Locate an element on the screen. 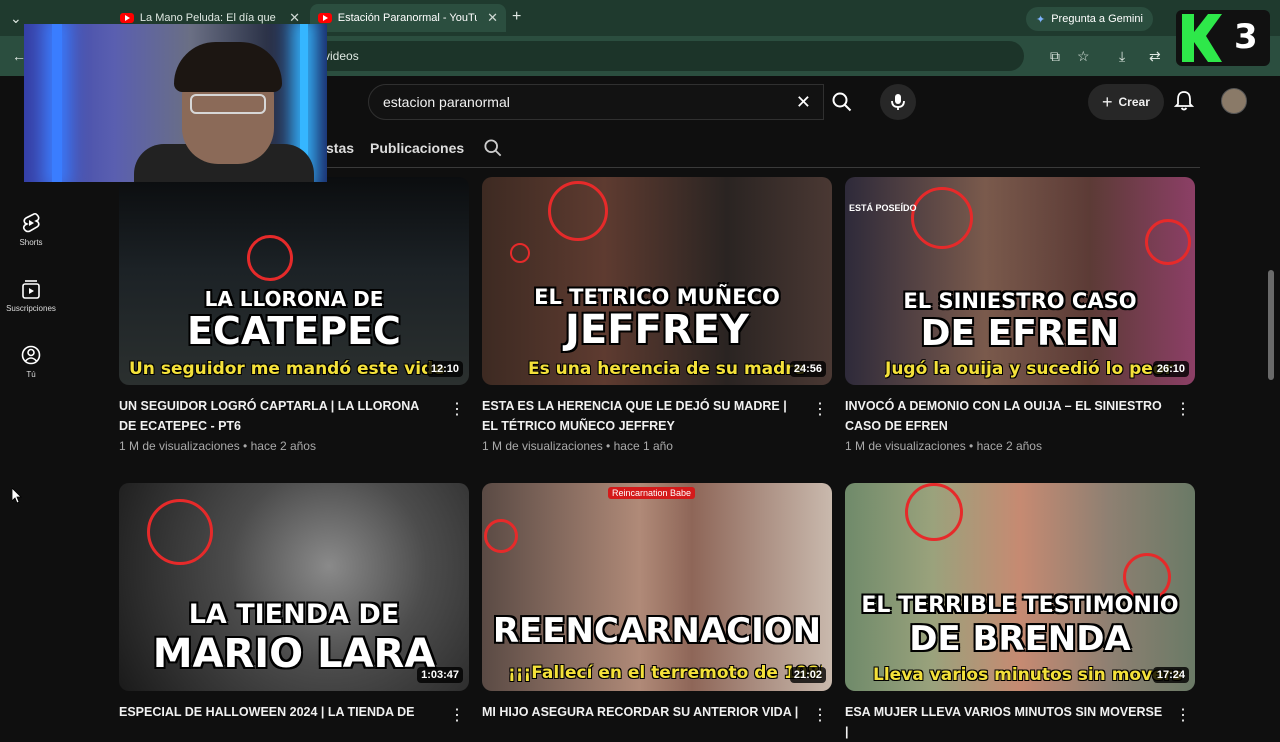 Image resolution: width=1280 pixels, height=742 pixels. video-duration: 24:56 is located at coordinates (807, 369).